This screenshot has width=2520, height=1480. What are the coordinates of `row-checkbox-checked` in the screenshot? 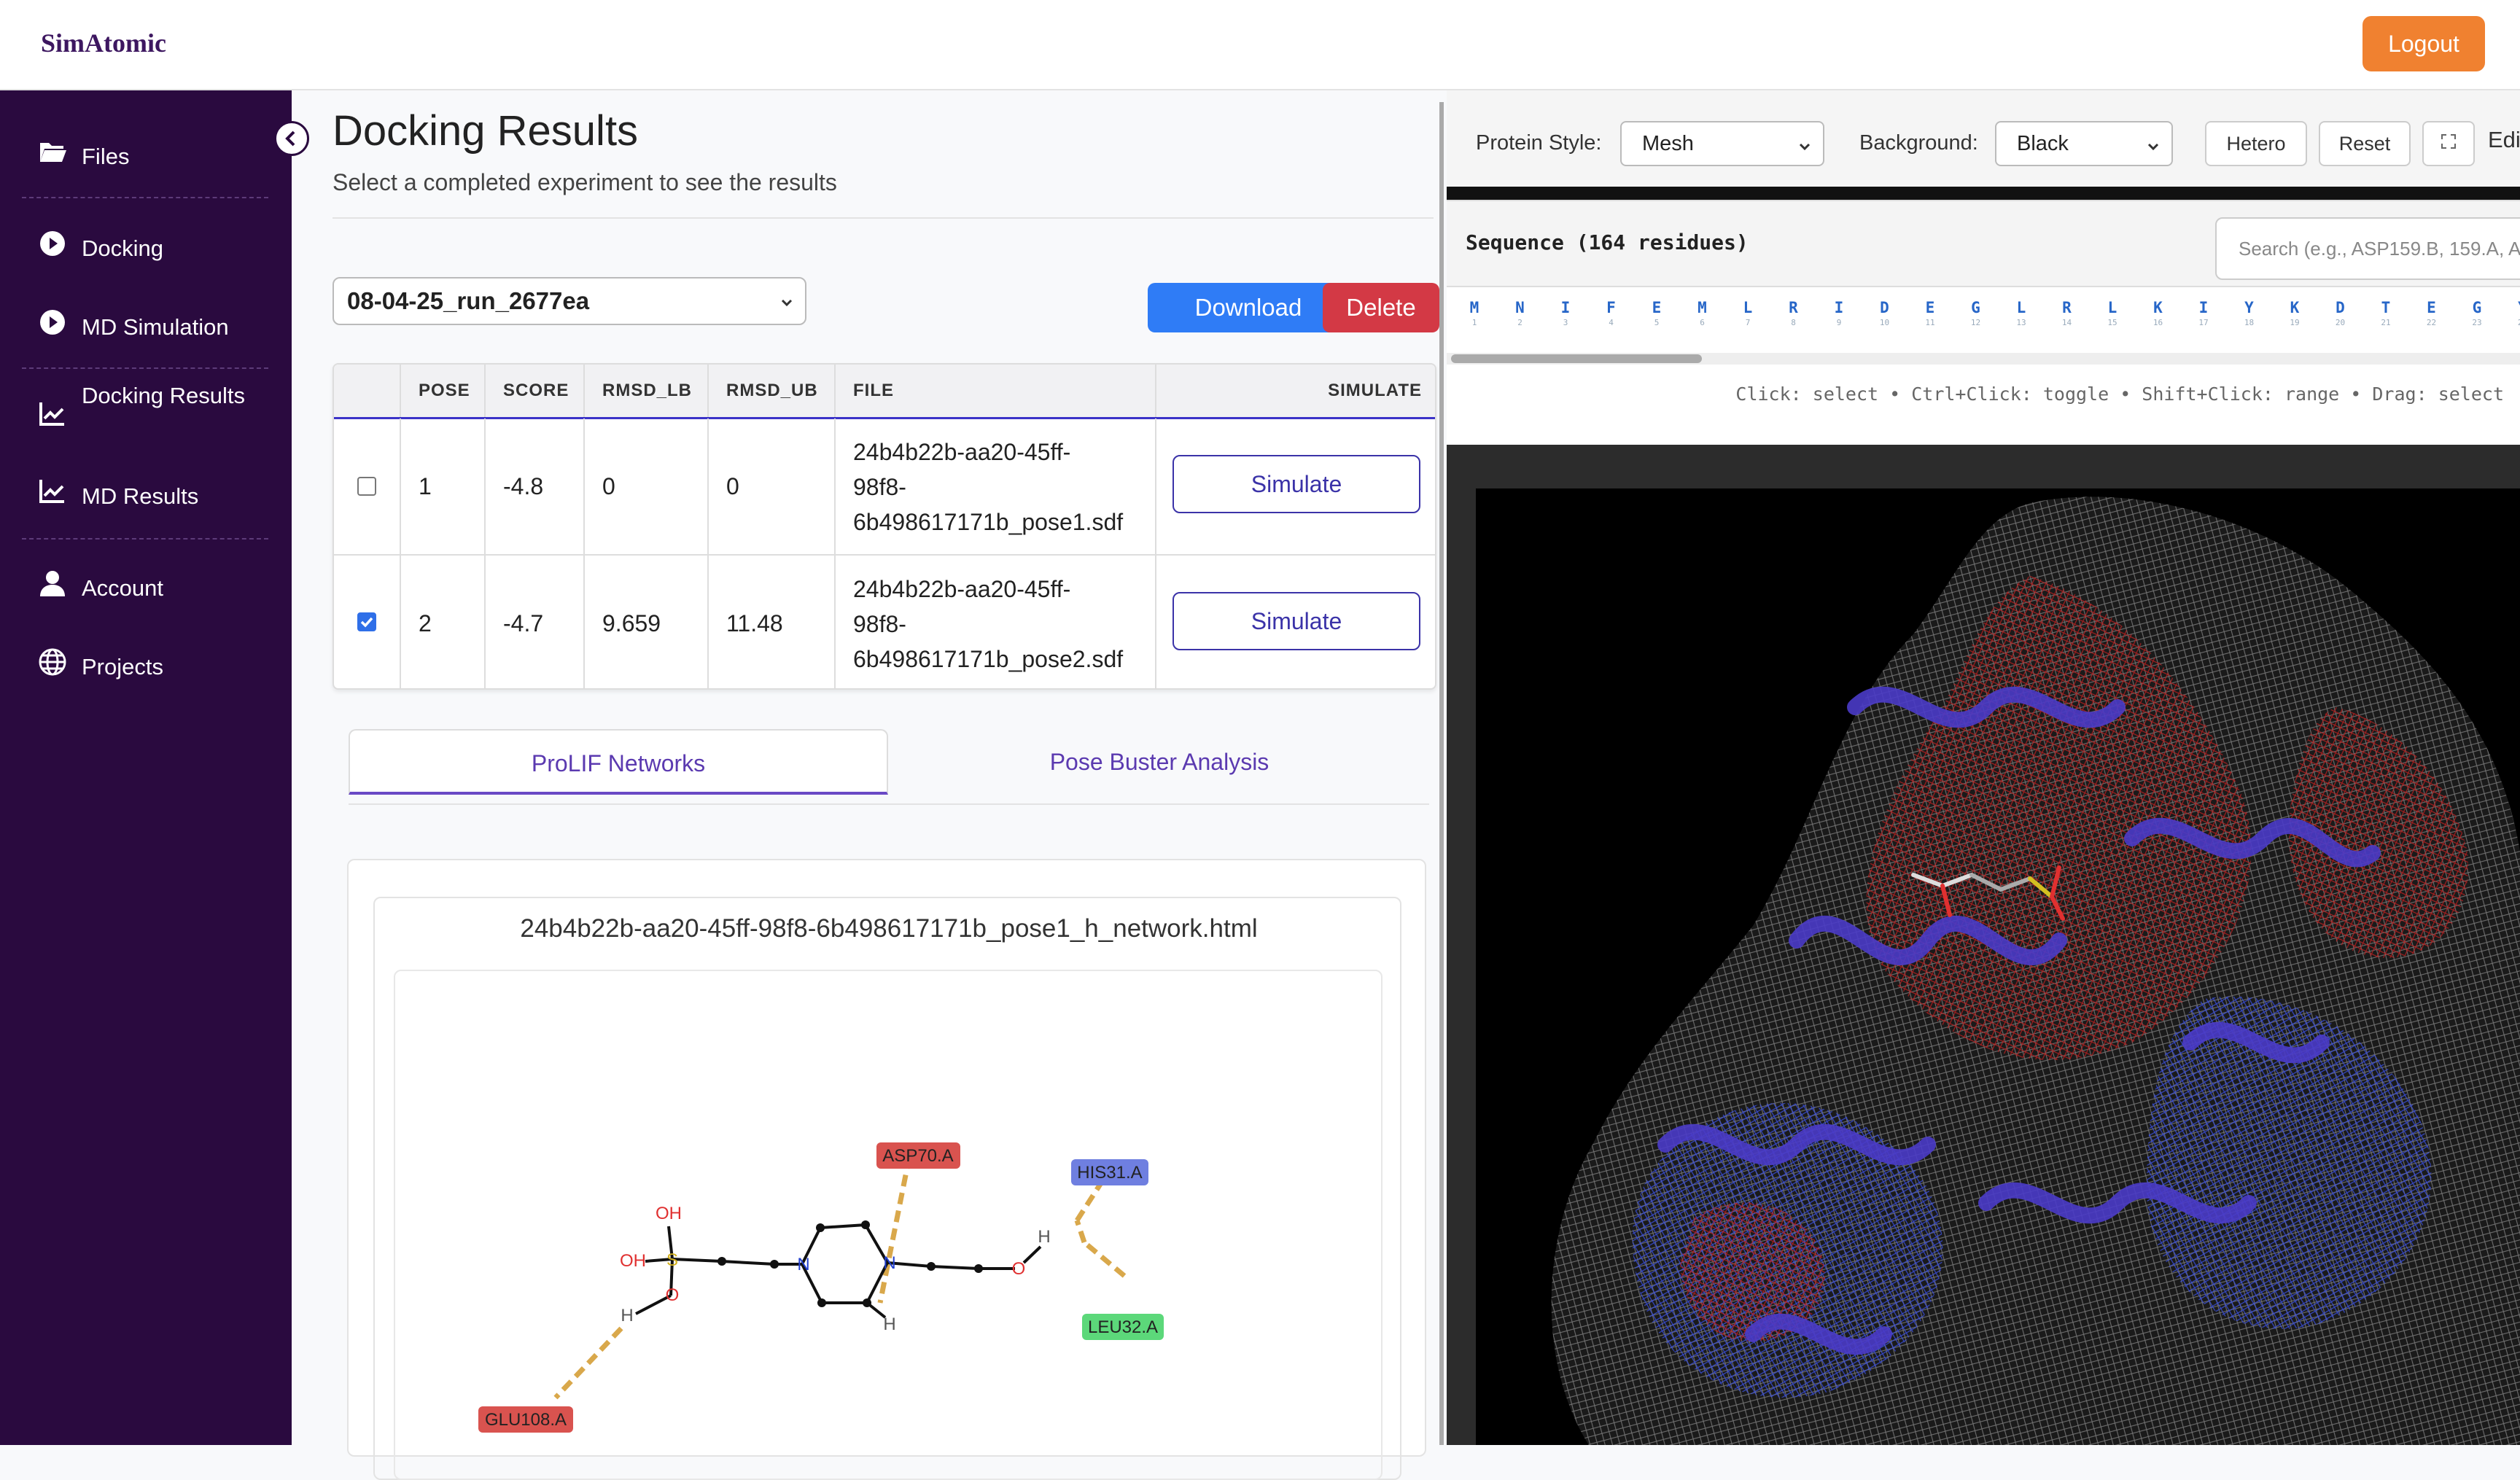 It's located at (366, 622).